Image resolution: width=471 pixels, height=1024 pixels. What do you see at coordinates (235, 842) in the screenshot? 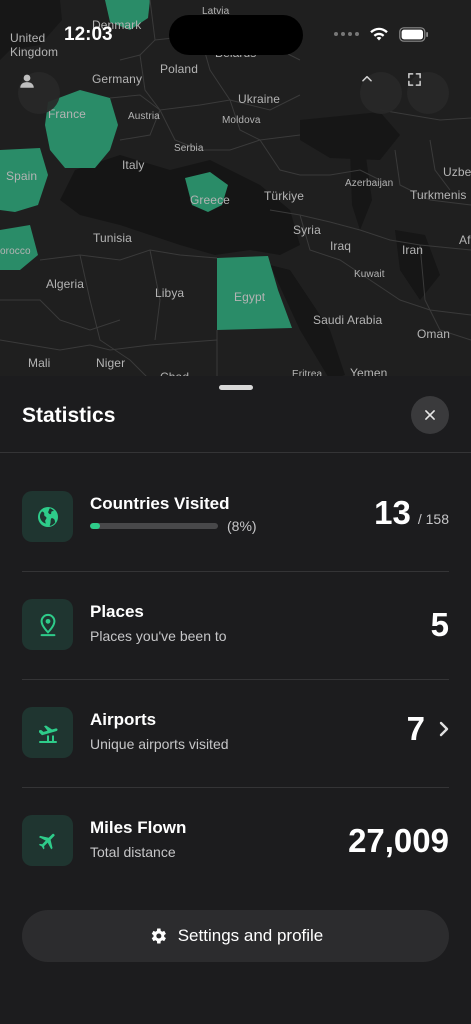
I see `stat-row-miles: Miles Flown Total distance 27,009` at bounding box center [235, 842].